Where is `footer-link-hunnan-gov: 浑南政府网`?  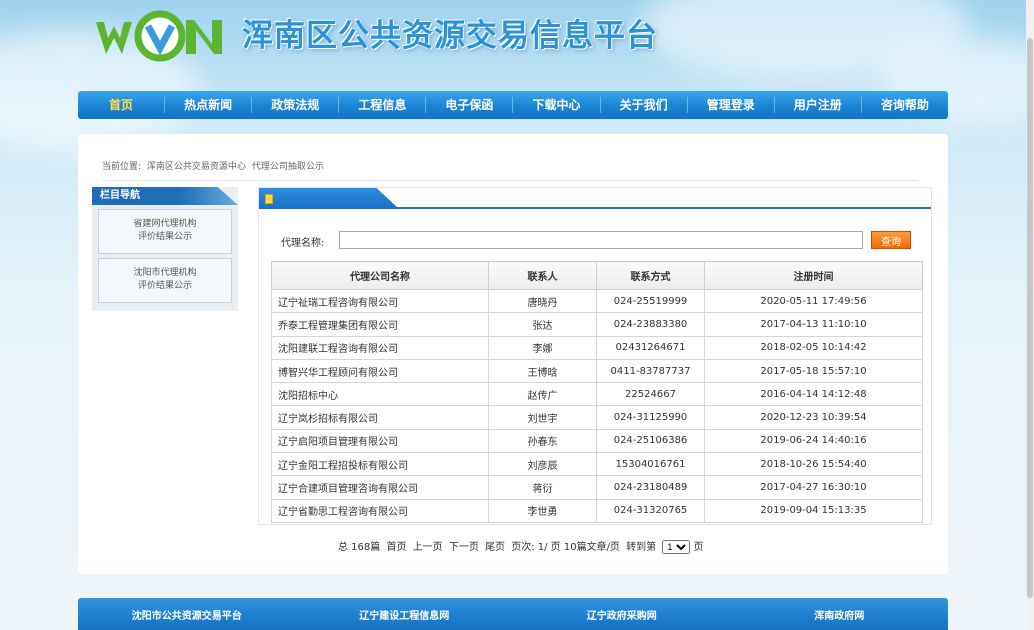
footer-link-hunnan-gov: 浑南政府网 is located at coordinates (840, 614).